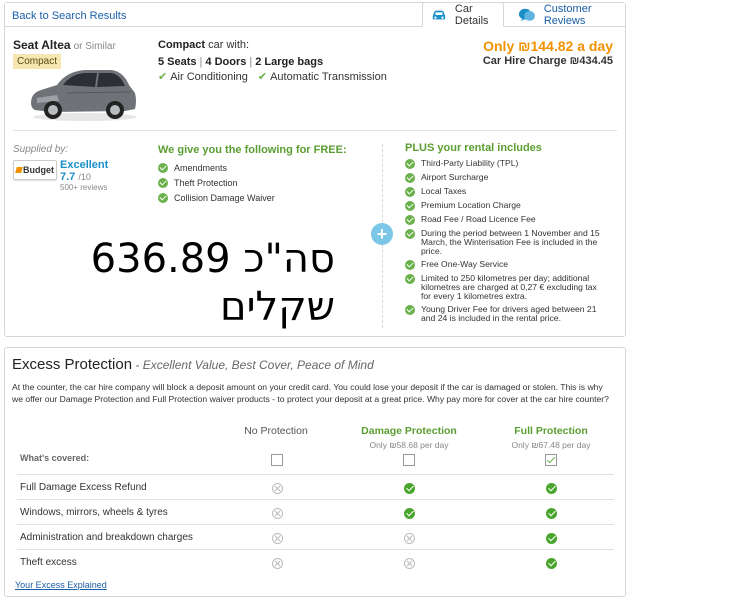  Describe the element at coordinates (229, 45) in the screenshot. I see `spec-suffix: car with:` at that location.